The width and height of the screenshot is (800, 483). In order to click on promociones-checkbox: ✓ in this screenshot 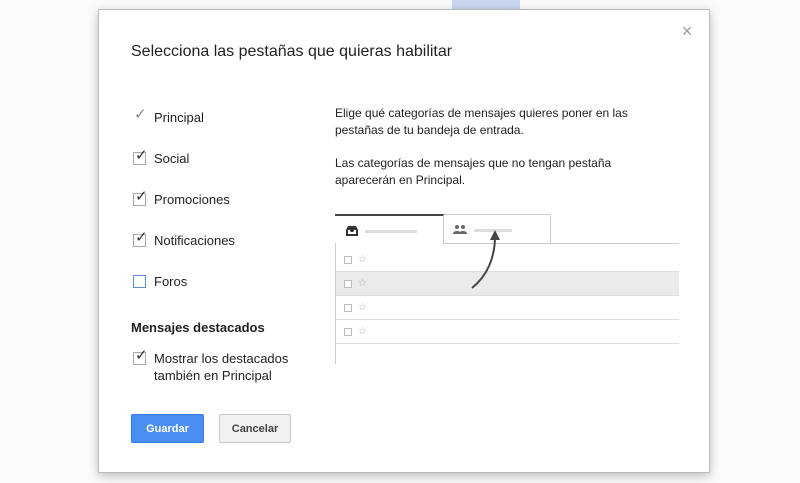, I will do `click(140, 197)`.